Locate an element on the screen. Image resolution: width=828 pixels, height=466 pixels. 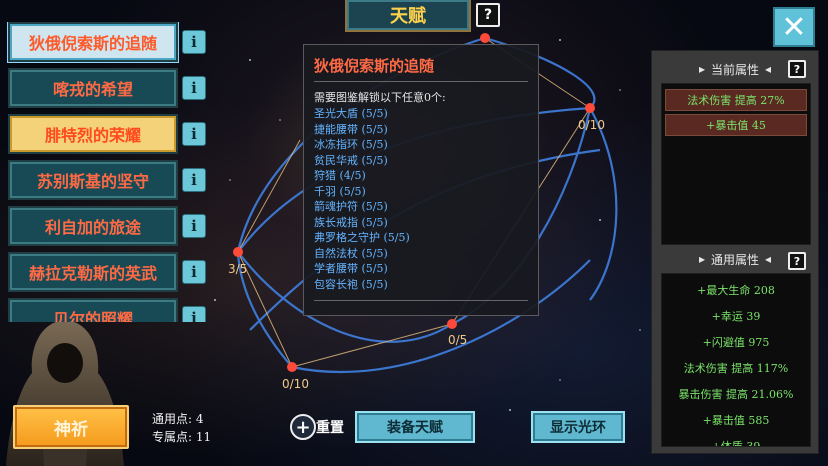
tooltip-item: 学者腰带 (5/5) is located at coordinates (351, 268).